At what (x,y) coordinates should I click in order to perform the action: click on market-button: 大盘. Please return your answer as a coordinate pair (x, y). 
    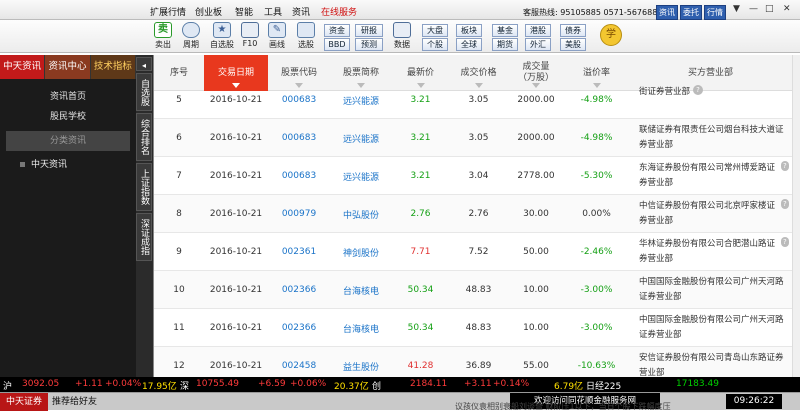
    Looking at the image, I should click on (435, 30).